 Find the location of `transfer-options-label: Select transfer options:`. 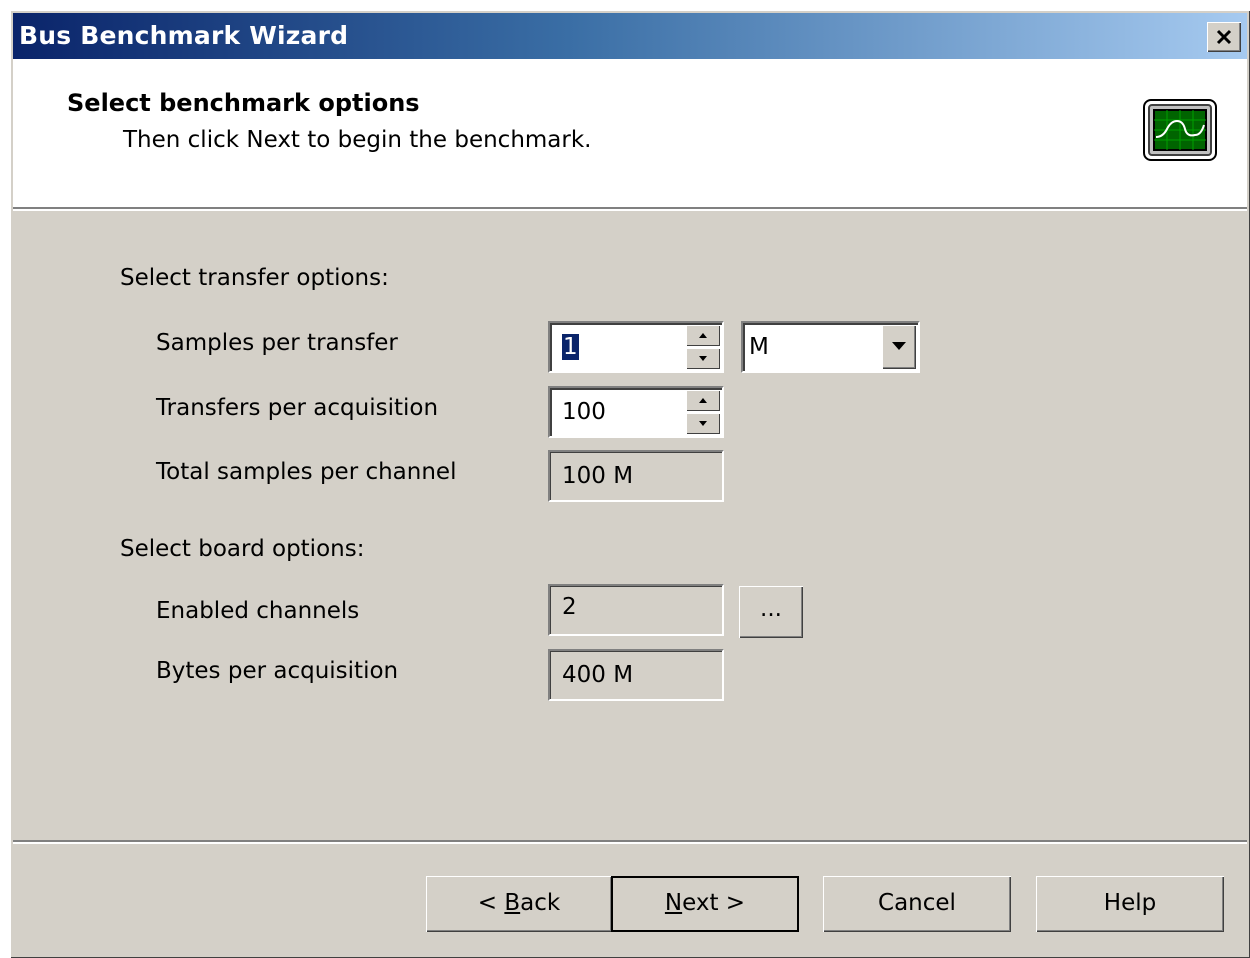

transfer-options-label: Select transfer options: is located at coordinates (254, 278).